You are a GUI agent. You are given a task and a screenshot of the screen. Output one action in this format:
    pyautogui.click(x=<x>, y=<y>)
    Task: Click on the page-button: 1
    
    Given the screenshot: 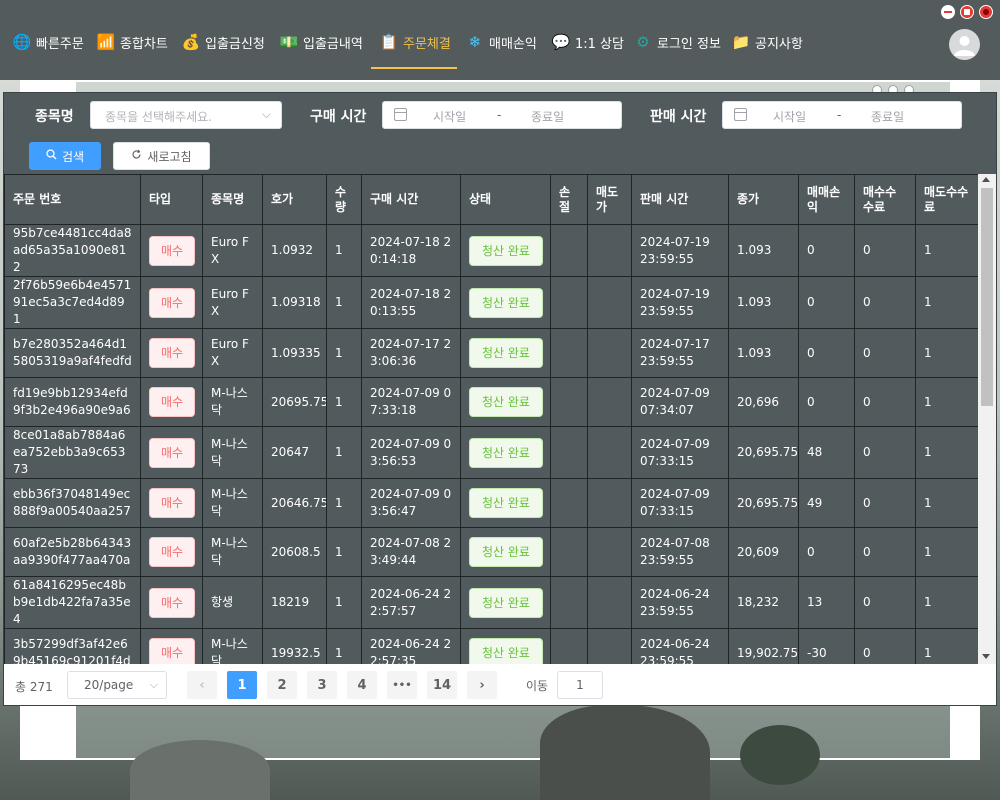 What is the action you would take?
    pyautogui.click(x=242, y=685)
    